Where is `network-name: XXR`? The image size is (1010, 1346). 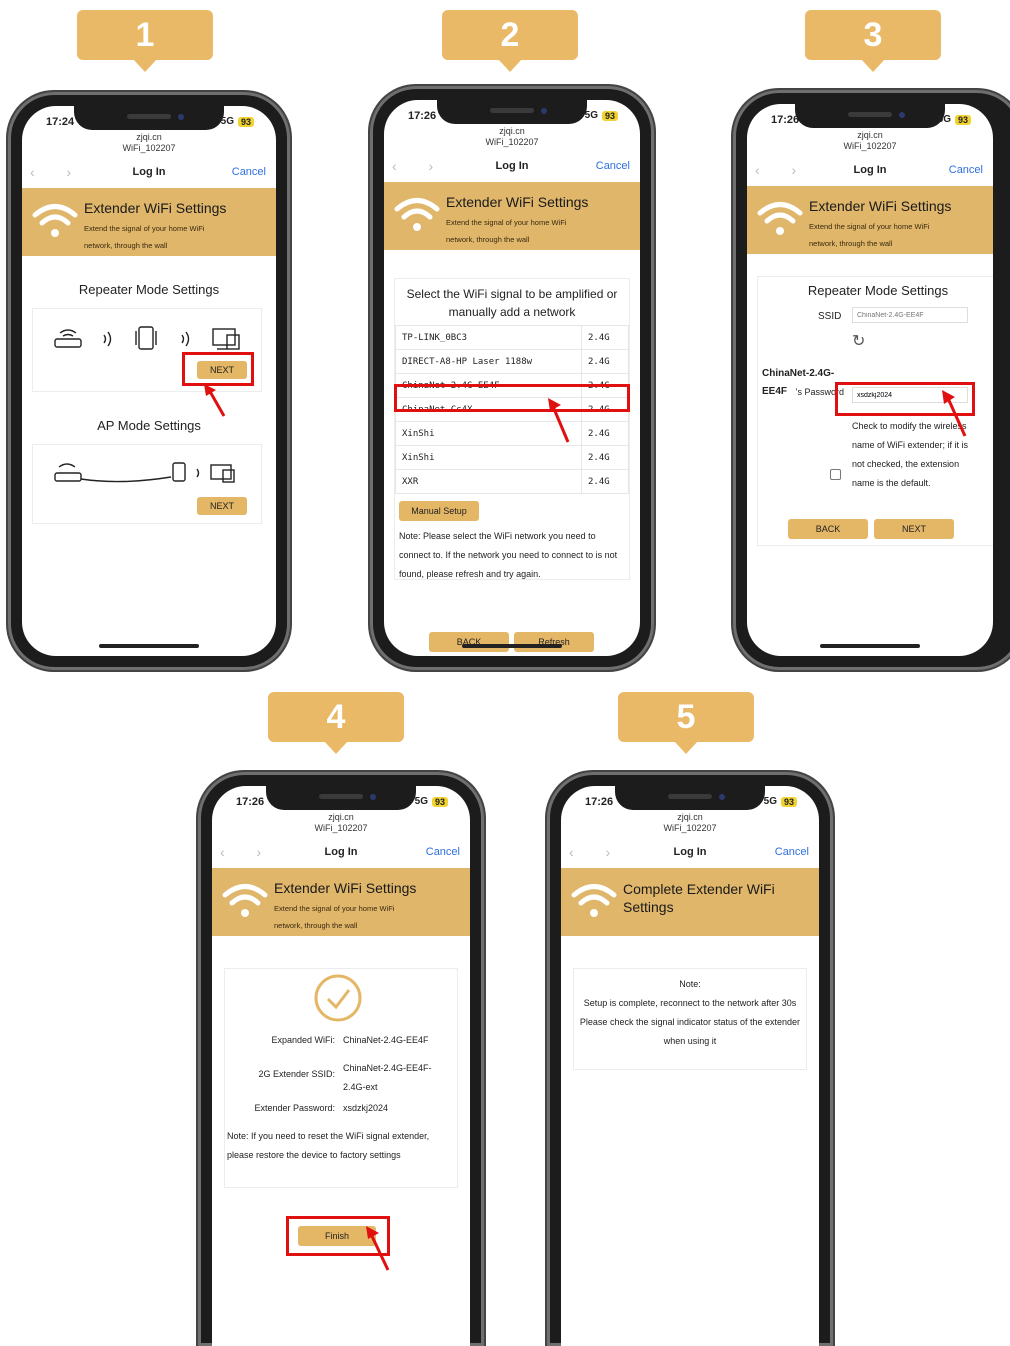 network-name: XXR is located at coordinates (488, 481).